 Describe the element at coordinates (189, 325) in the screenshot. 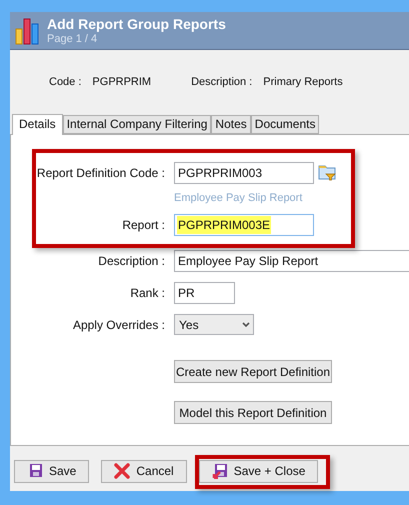

I see `field-text: Yes` at that location.